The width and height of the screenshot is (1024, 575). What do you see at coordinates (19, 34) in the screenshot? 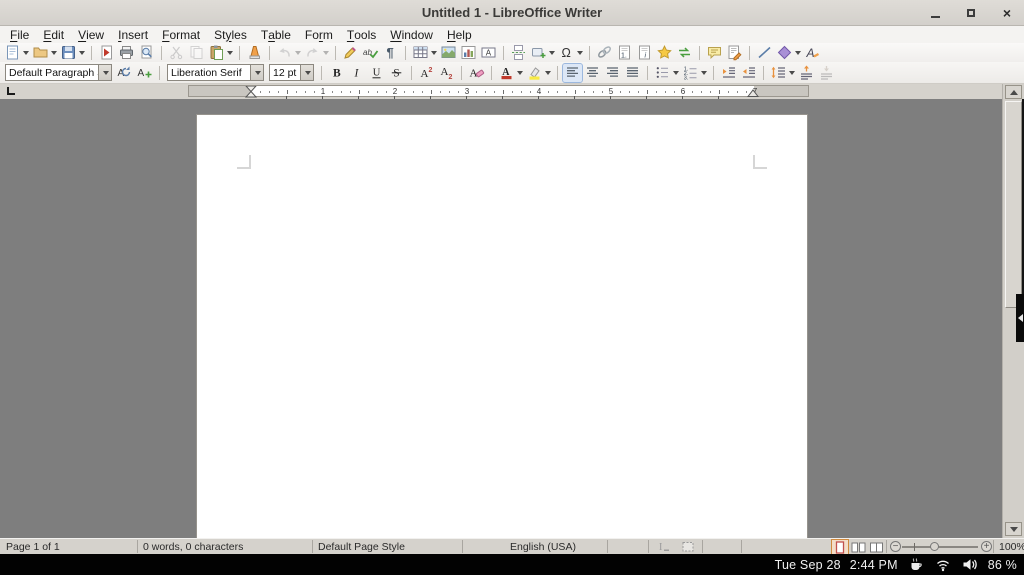
I see `menu-file: File` at bounding box center [19, 34].